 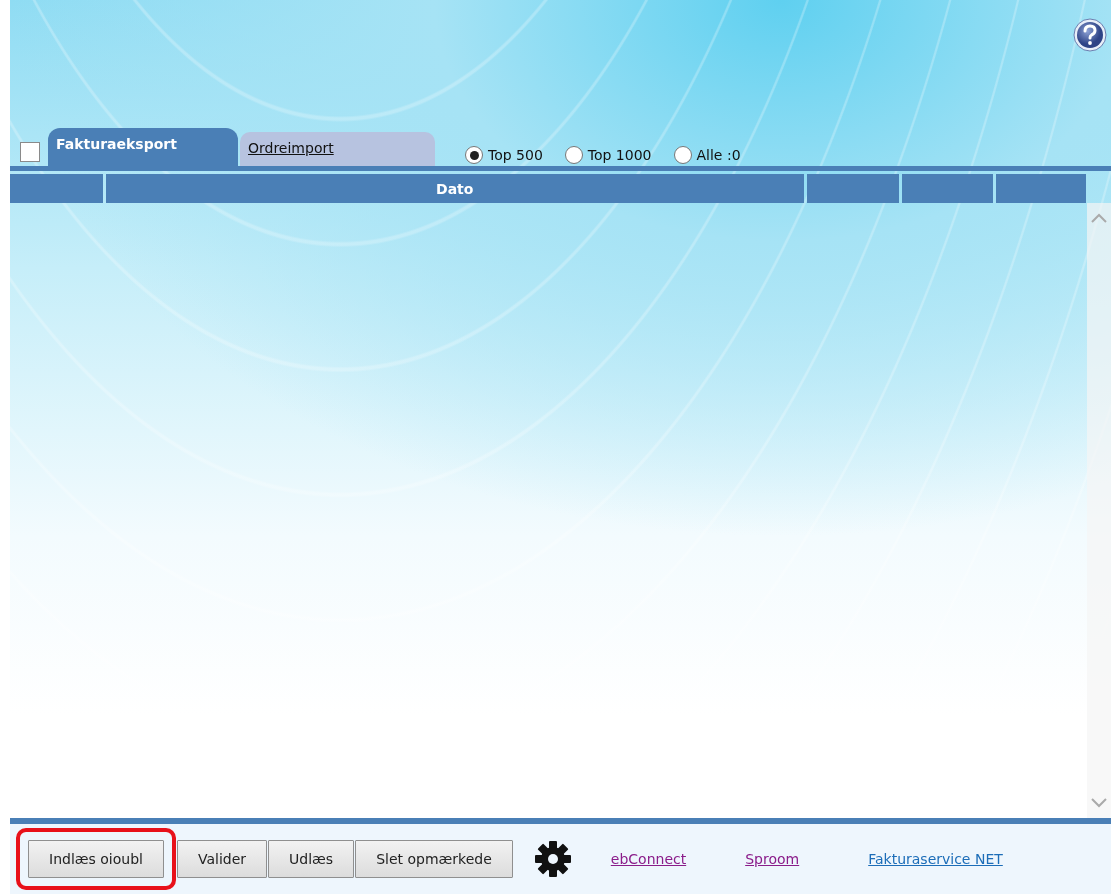 What do you see at coordinates (454, 188) in the screenshot?
I see `column-header: Dato` at bounding box center [454, 188].